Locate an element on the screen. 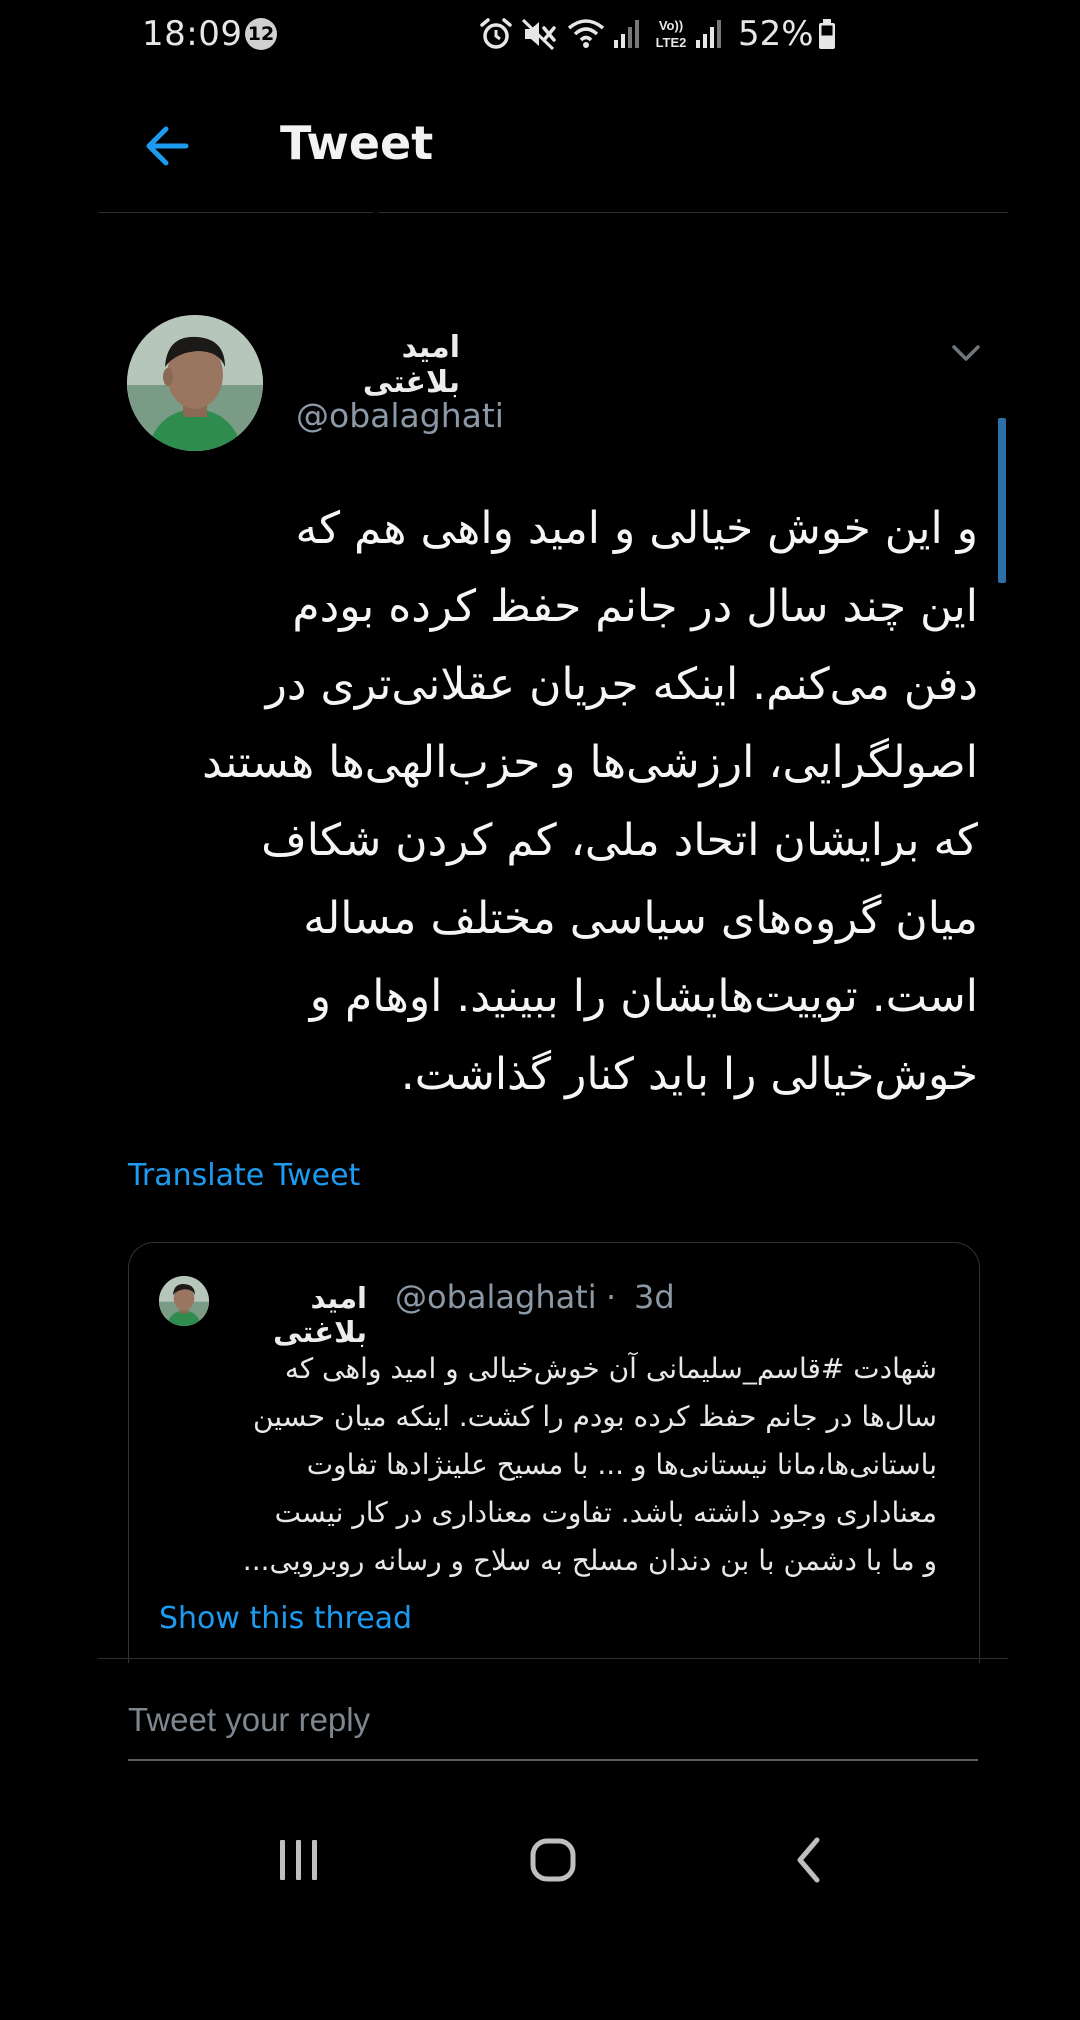  reply-input is located at coordinates (553, 1720).